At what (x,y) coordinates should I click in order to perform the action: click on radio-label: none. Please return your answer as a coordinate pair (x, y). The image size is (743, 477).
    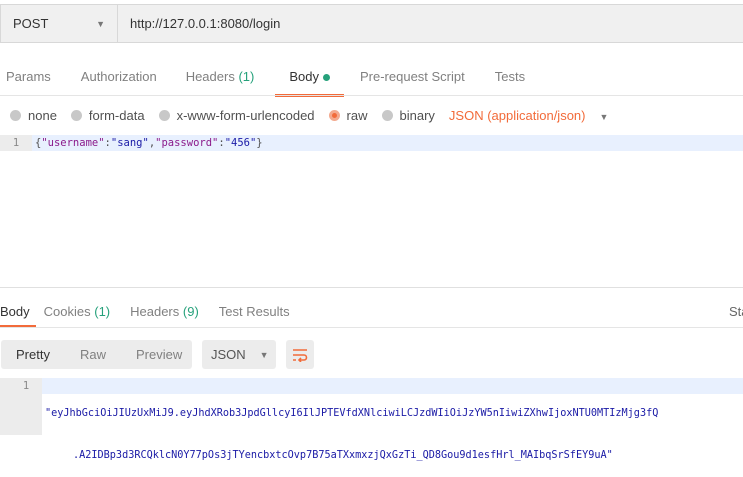
    Looking at the image, I should click on (42, 115).